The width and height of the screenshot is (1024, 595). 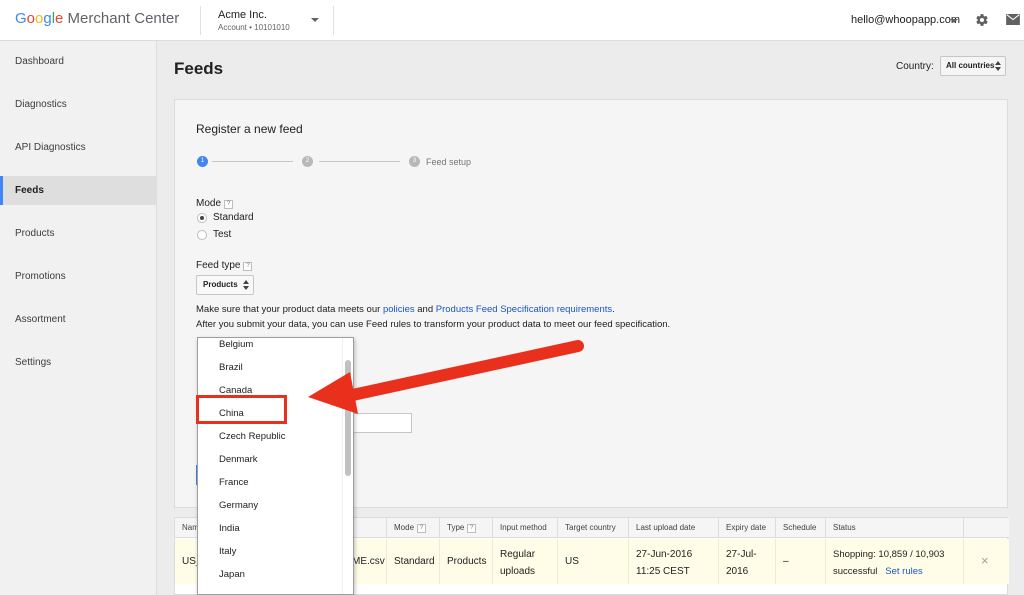 I want to click on feed-input-method: Regular uploads, so click(x=525, y=561).